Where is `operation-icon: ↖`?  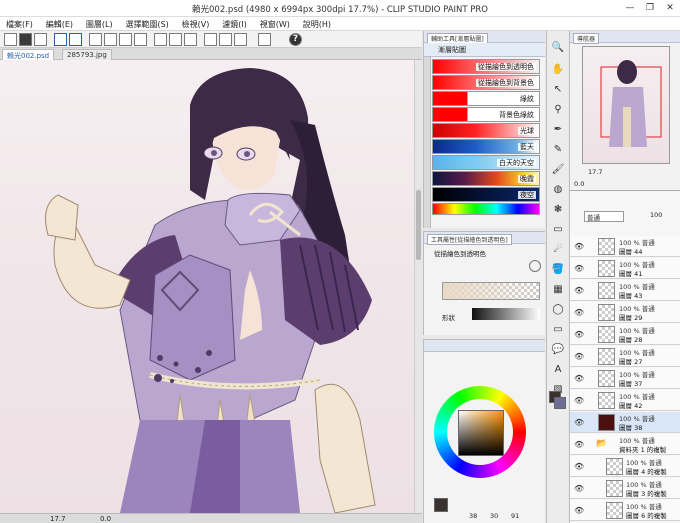 operation-icon: ↖ is located at coordinates (558, 90).